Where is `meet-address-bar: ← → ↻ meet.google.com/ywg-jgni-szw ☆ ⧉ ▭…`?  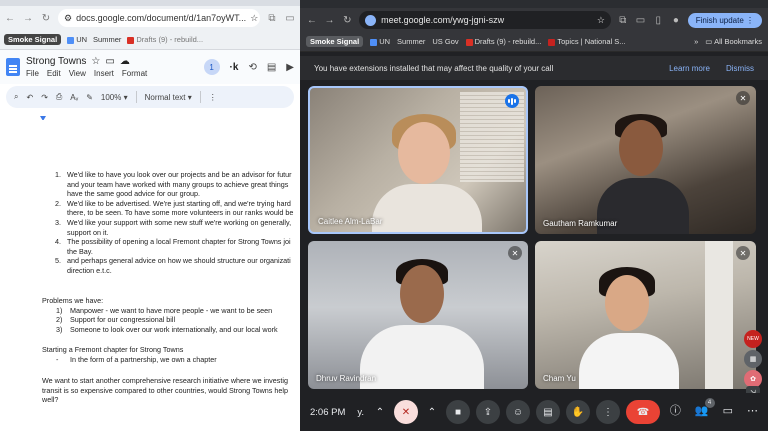
meet-address-bar: ← → ↻ meet.google.com/ywg-jgni-szw ☆ ⧉ ▭… is located at coordinates (534, 20).